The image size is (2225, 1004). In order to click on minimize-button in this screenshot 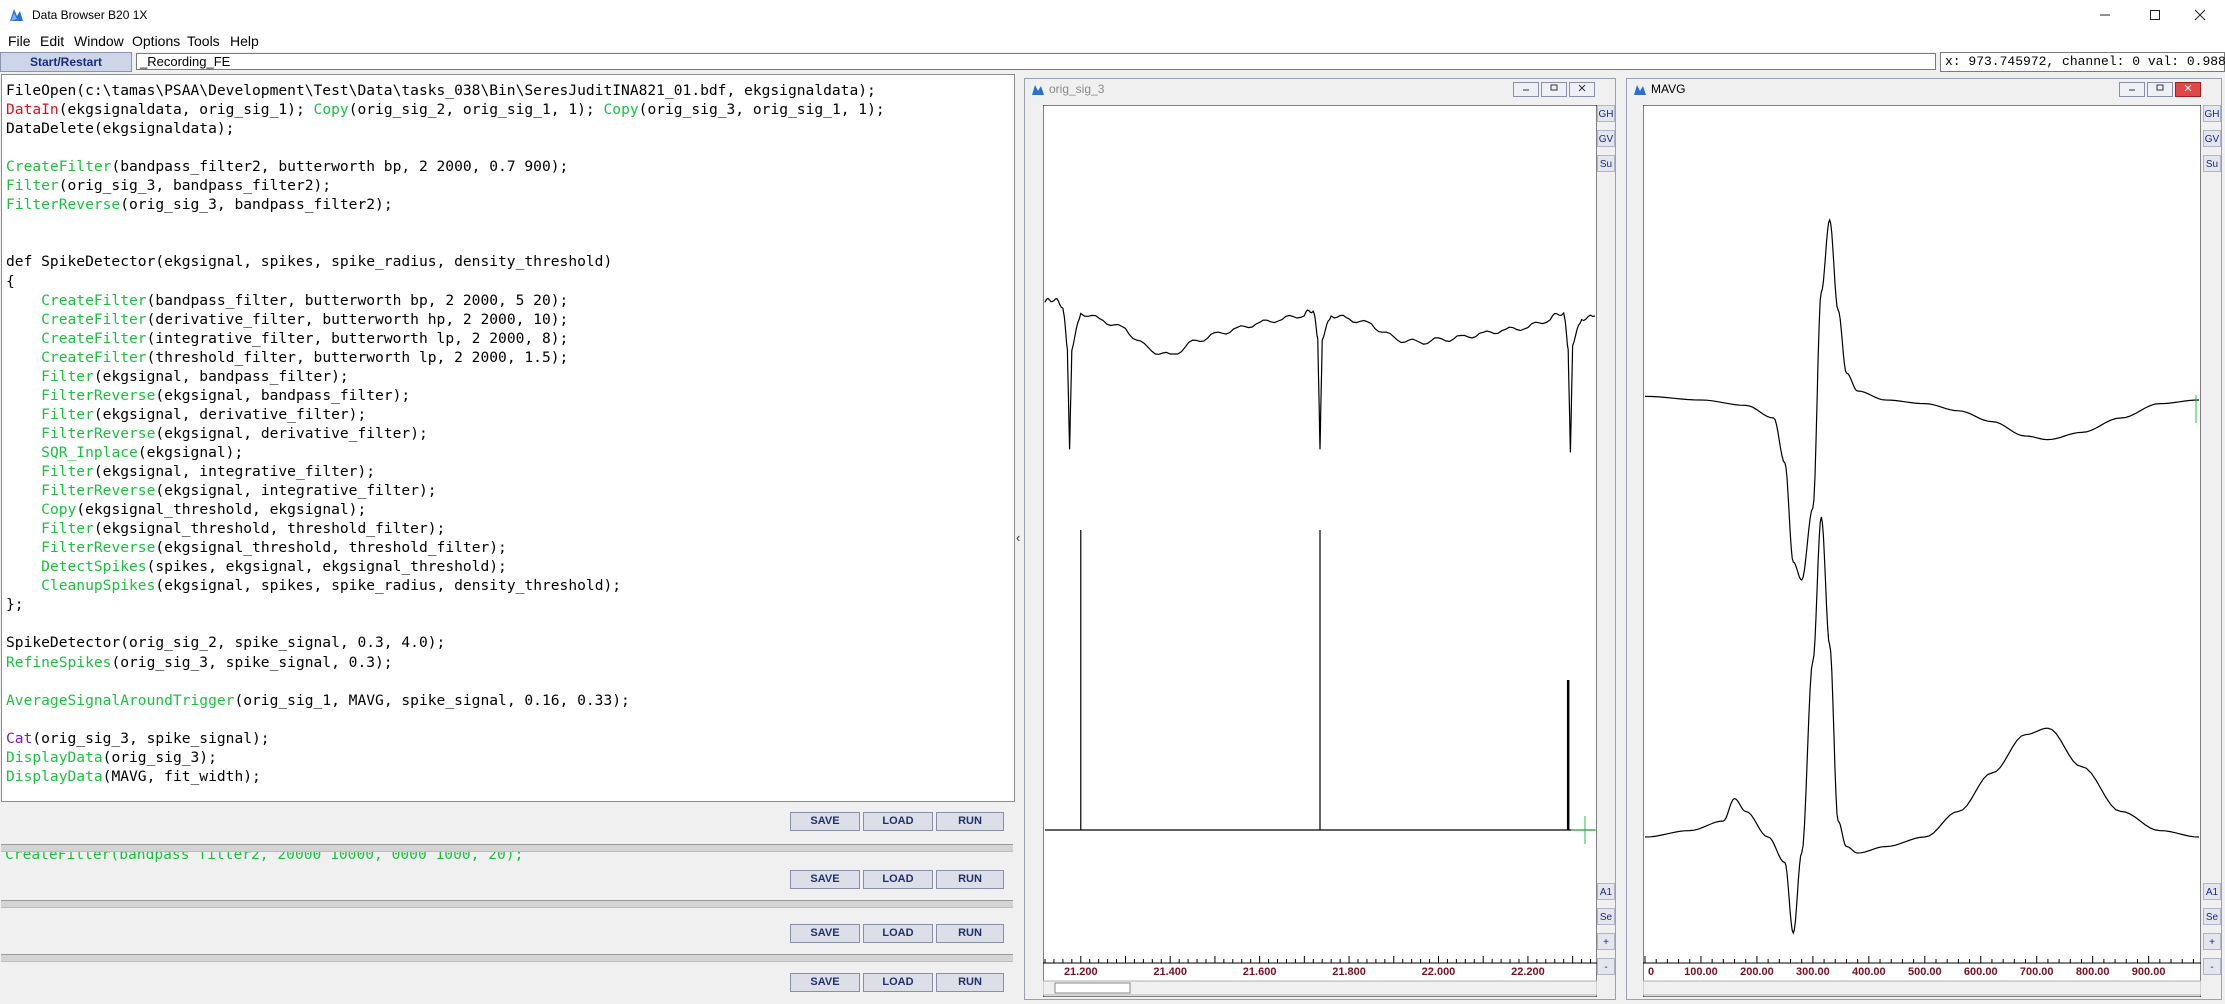, I will do `click(2105, 15)`.